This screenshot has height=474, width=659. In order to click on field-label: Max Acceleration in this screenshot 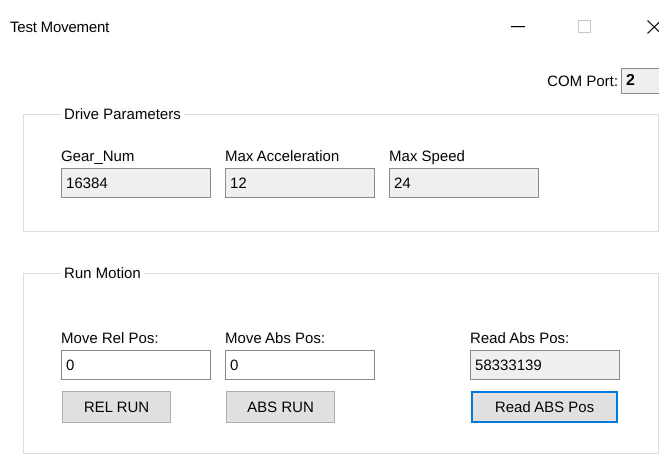, I will do `click(282, 157)`.